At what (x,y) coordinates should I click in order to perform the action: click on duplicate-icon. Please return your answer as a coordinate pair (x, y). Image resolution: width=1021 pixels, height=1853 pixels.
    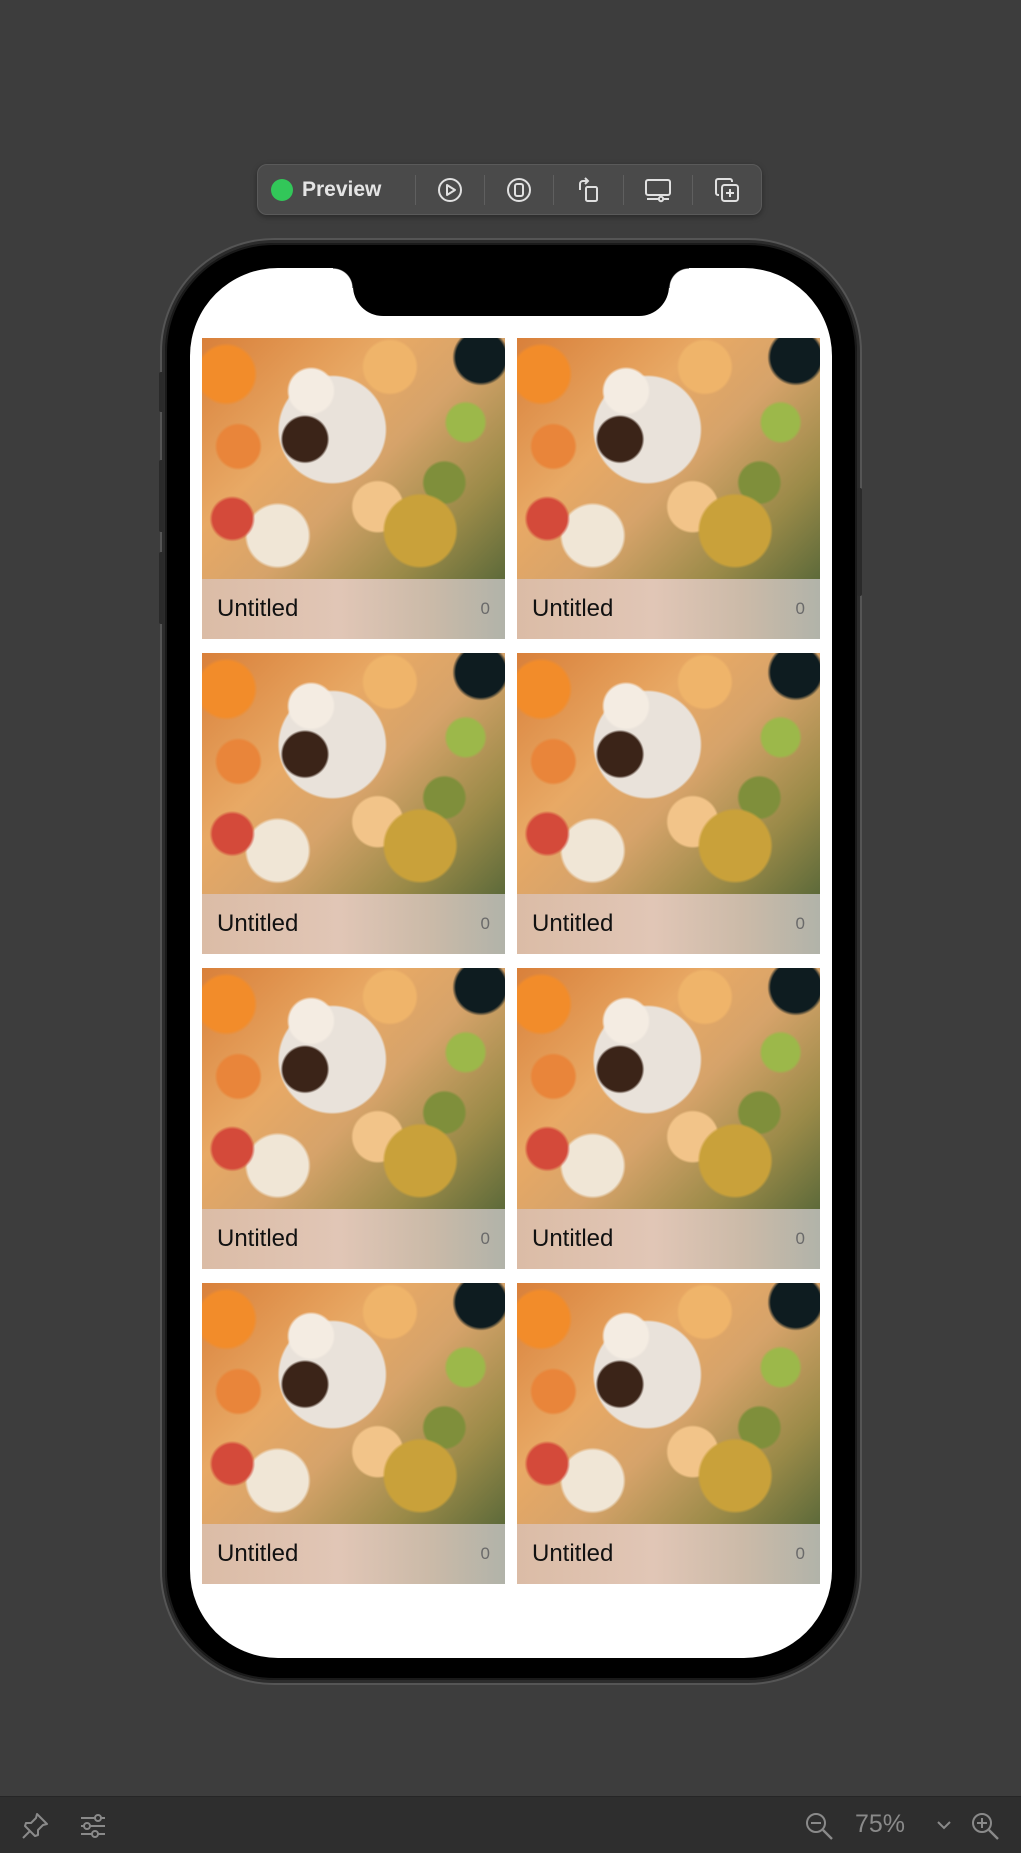
    Looking at the image, I should click on (726, 189).